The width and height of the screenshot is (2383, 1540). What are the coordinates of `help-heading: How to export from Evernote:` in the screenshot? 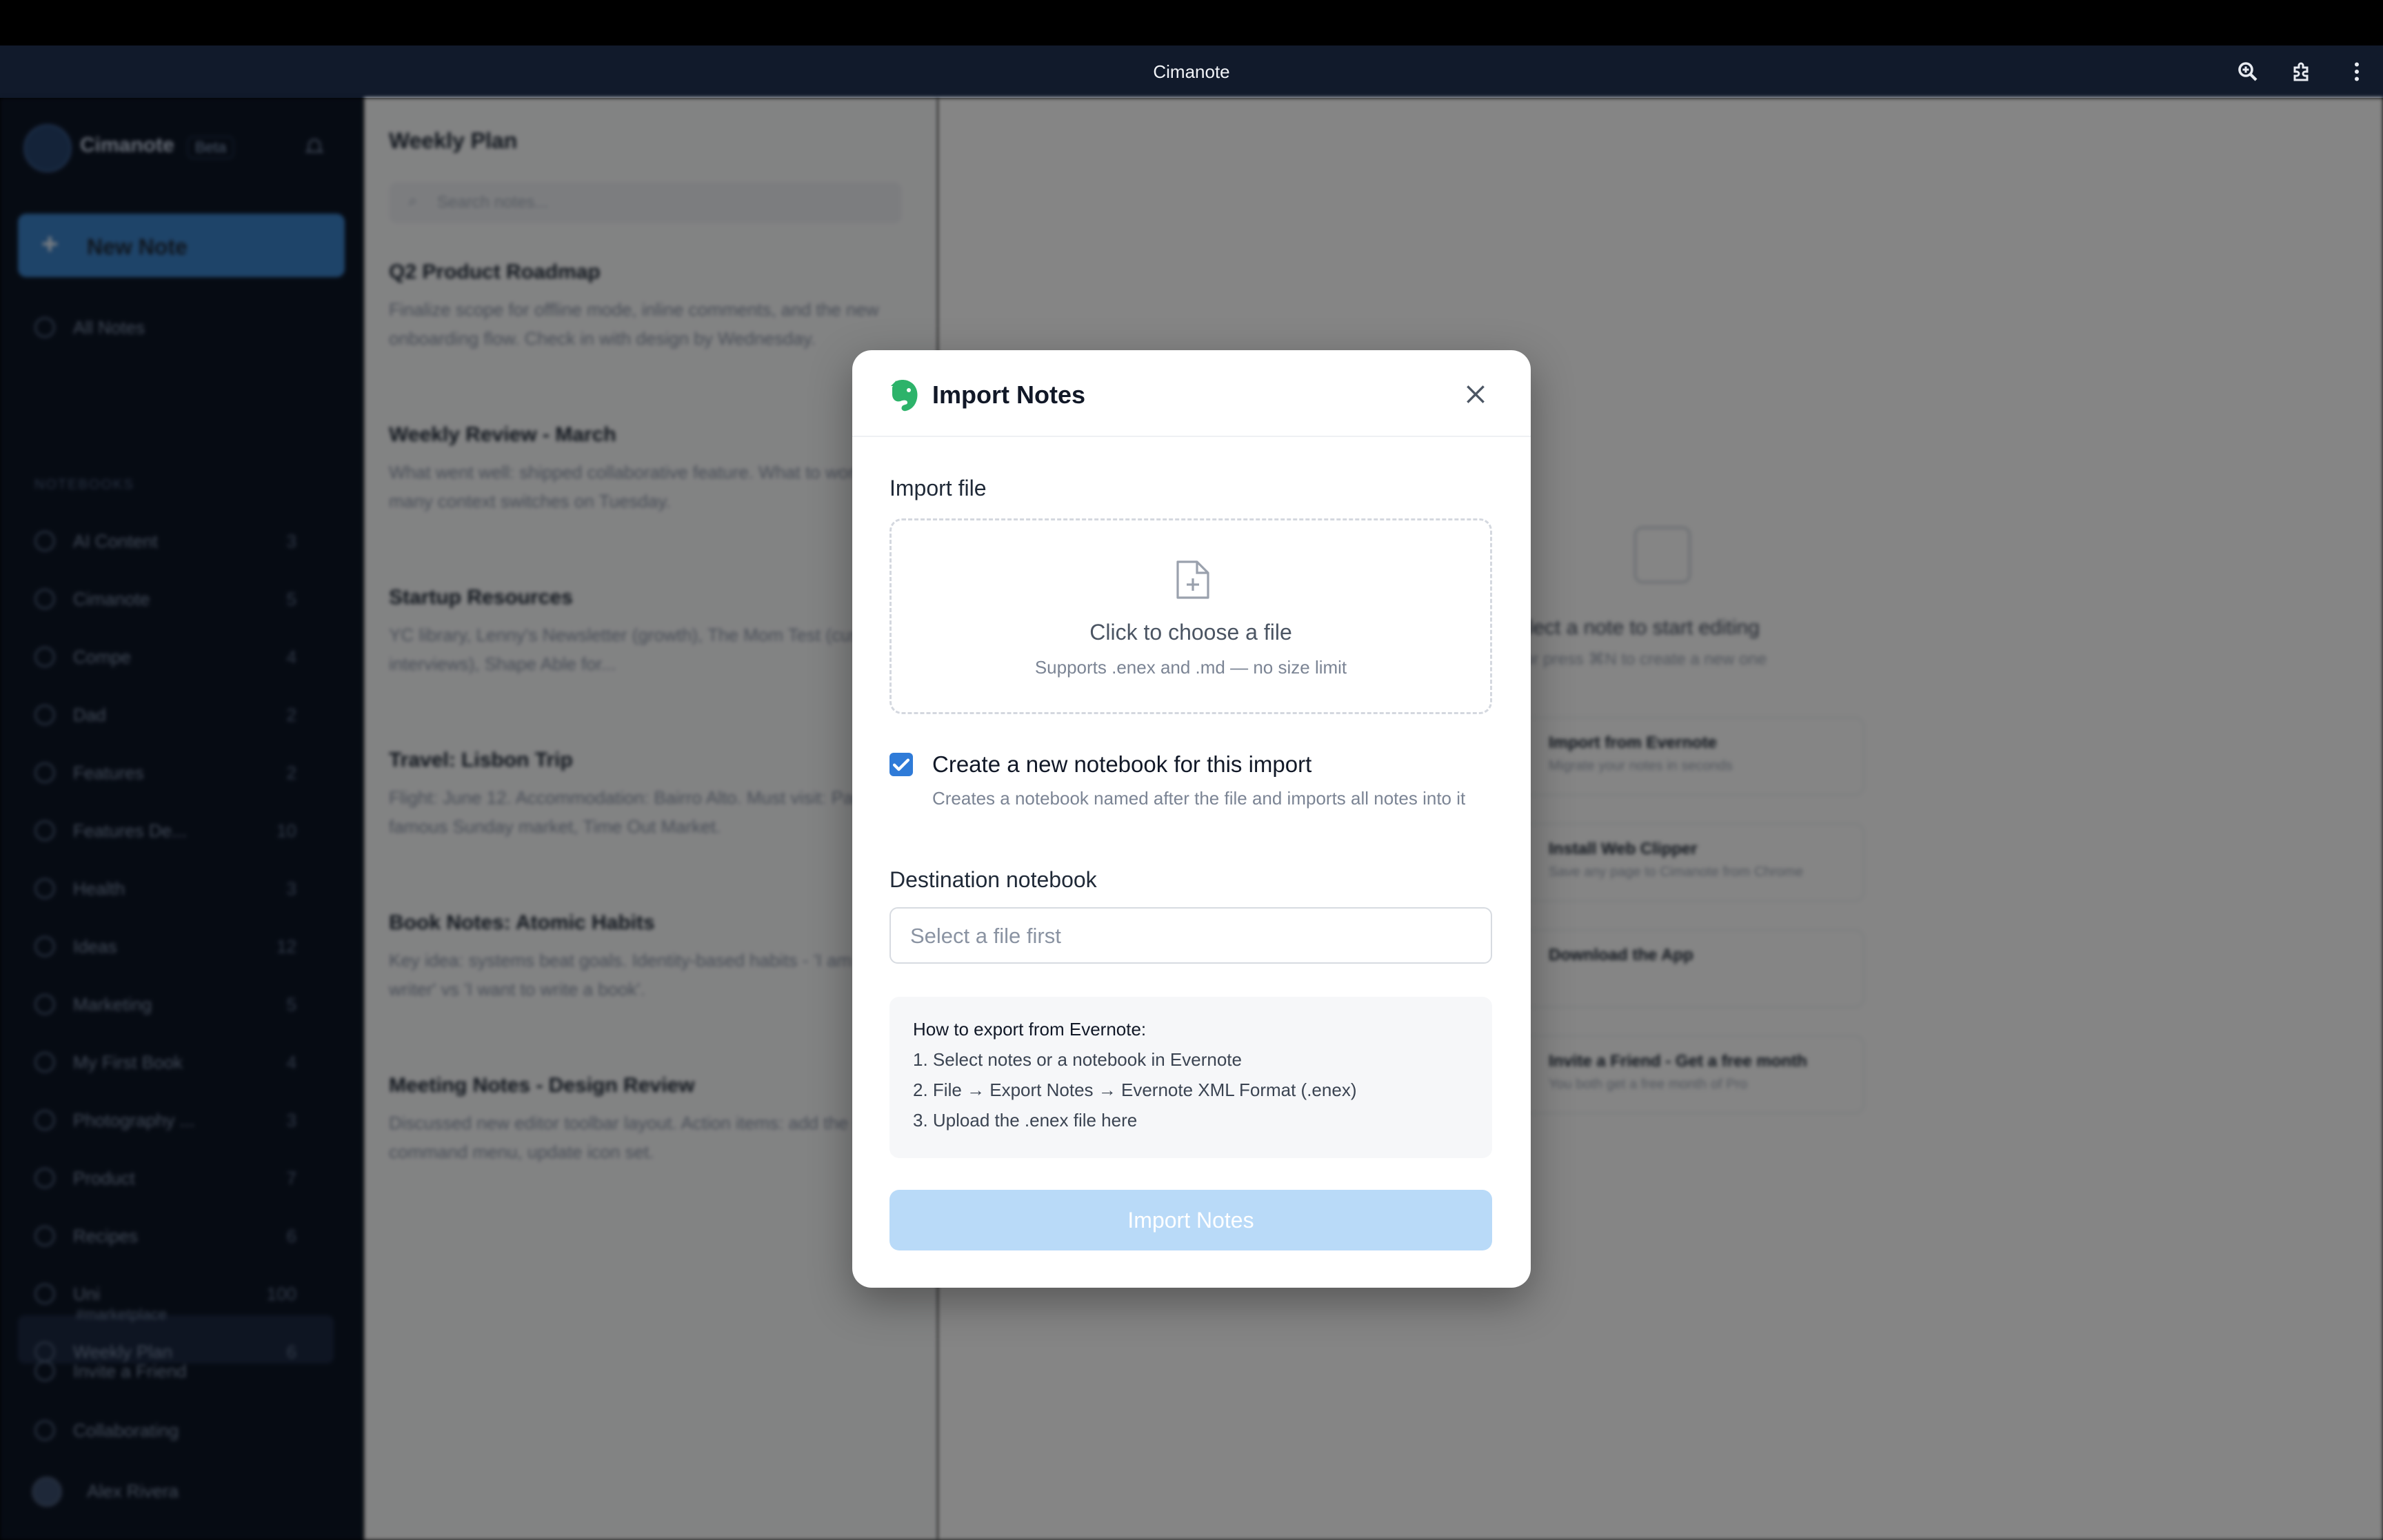 It's located at (1030, 1030).